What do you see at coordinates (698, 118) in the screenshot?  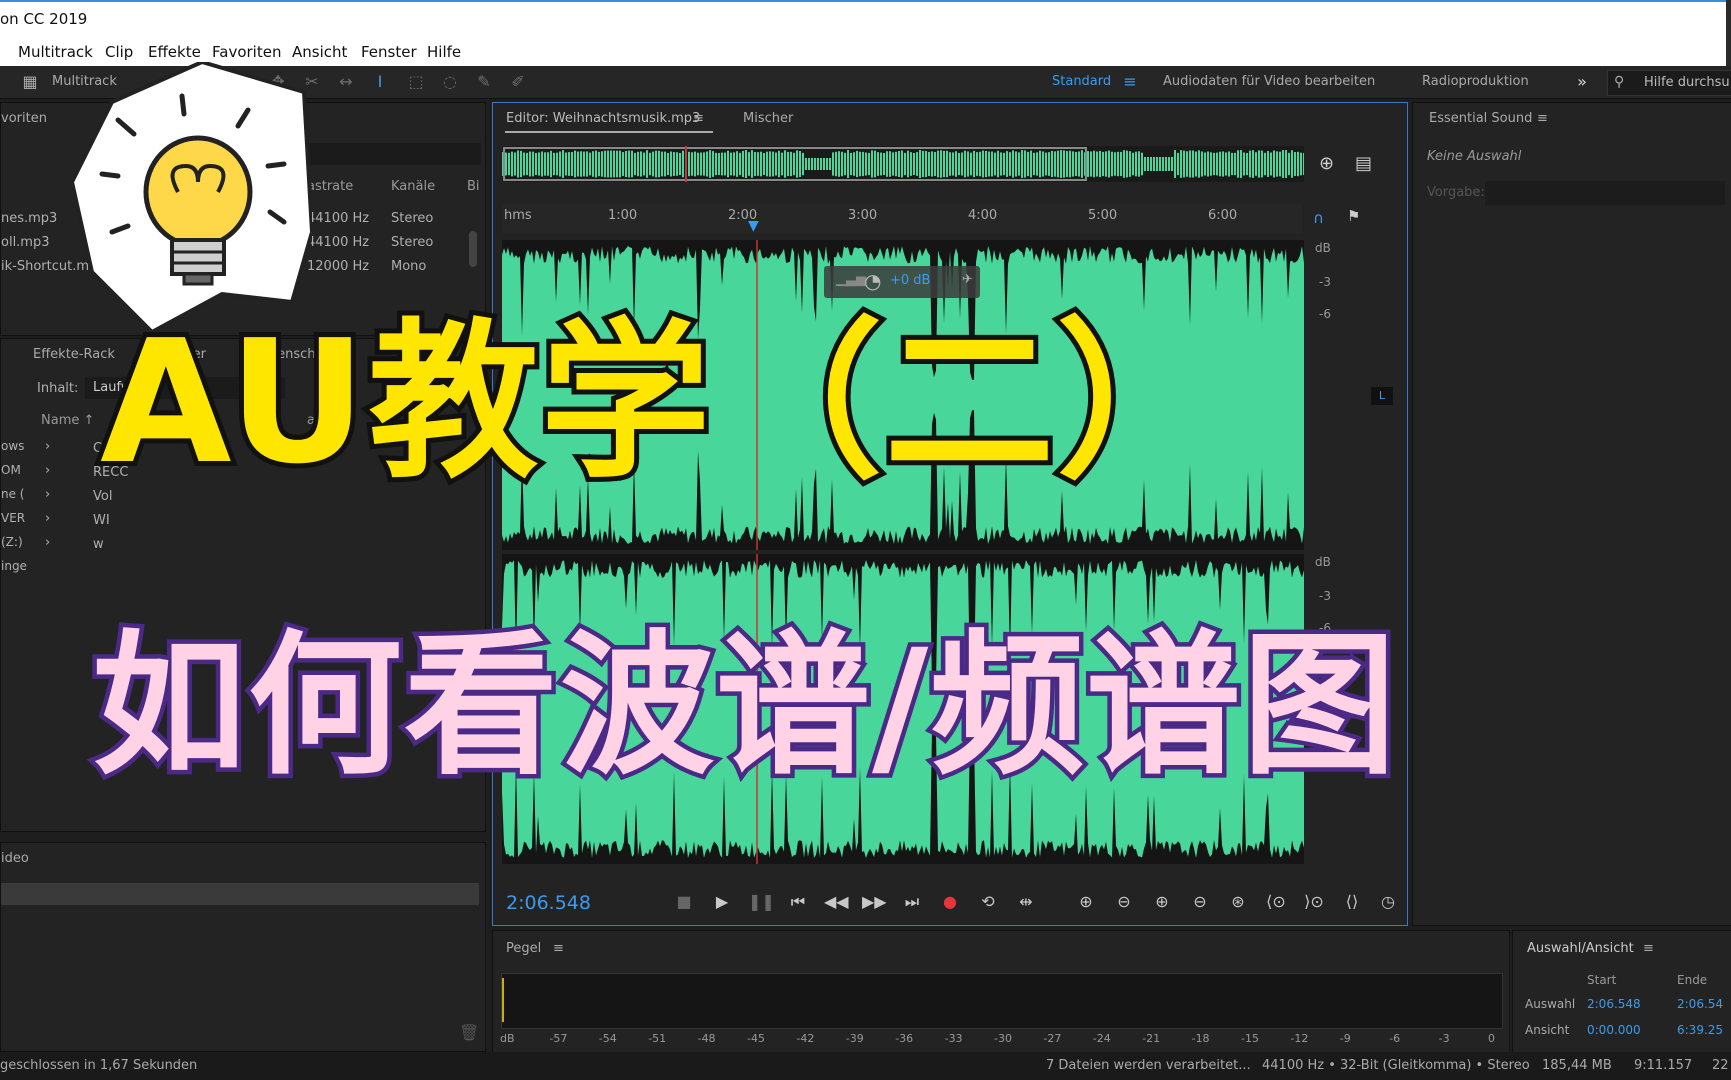 I see `tab-menu-icon: ≡` at bounding box center [698, 118].